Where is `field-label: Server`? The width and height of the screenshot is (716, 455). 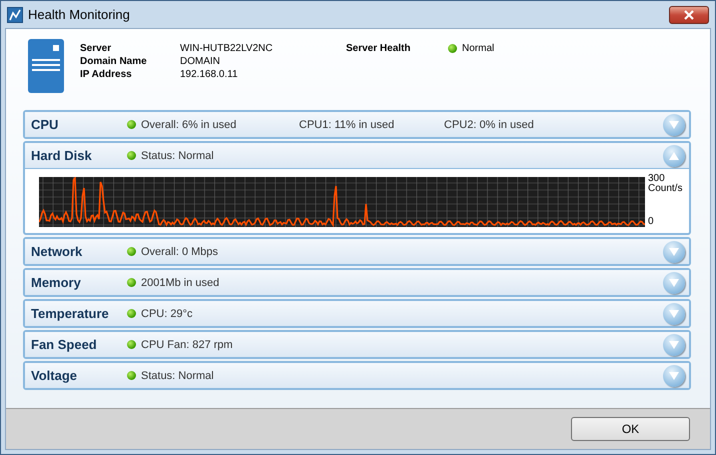 field-label: Server is located at coordinates (96, 48).